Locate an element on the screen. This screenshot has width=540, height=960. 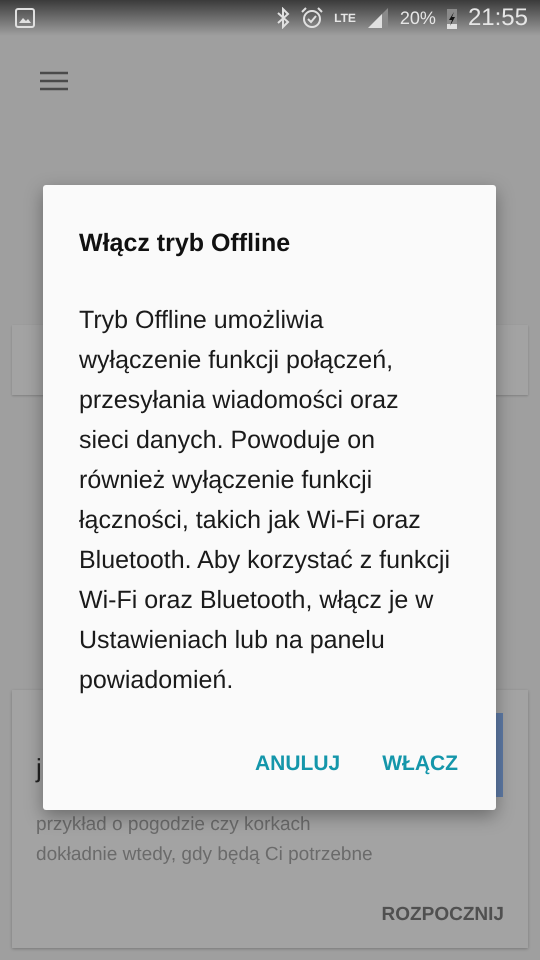
cancel-button: ANULUJ is located at coordinates (297, 764).